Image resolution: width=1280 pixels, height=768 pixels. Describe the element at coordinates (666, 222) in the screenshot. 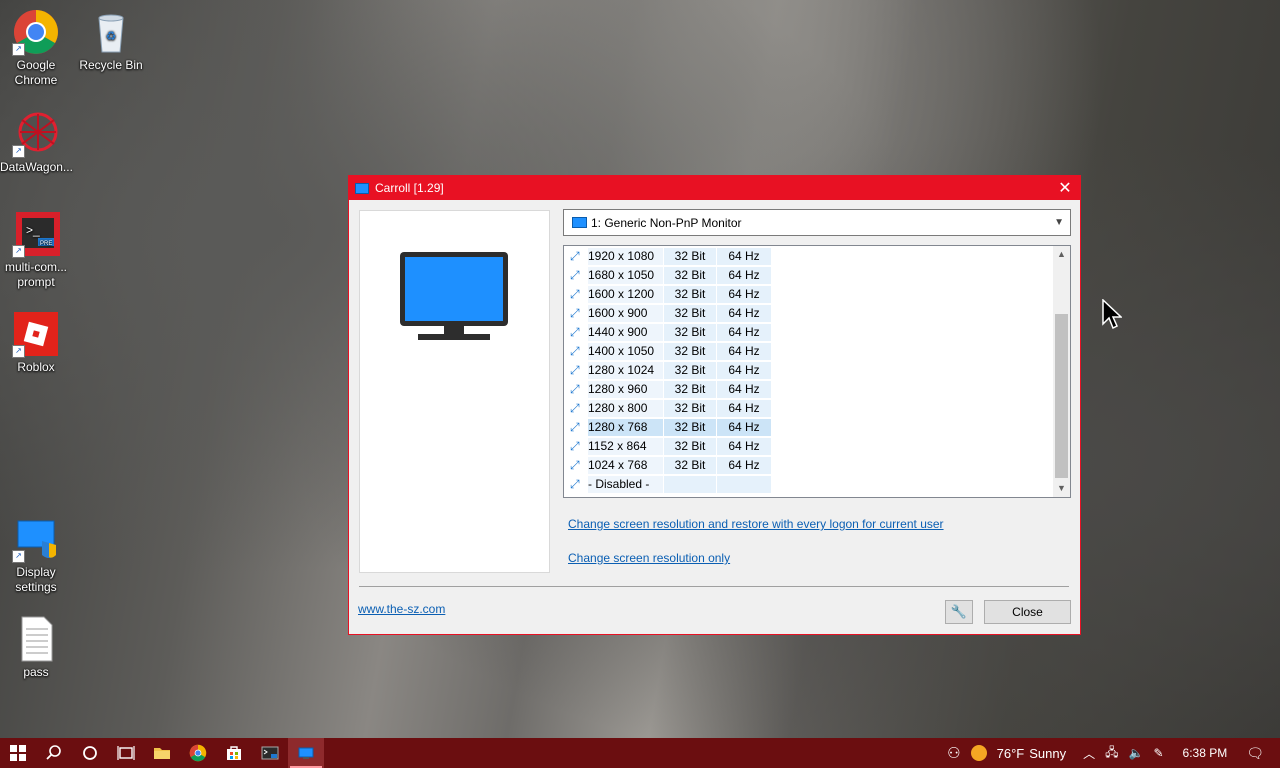

I see `monitor-select-value: 1: Generic Non-PnP Monitor` at that location.